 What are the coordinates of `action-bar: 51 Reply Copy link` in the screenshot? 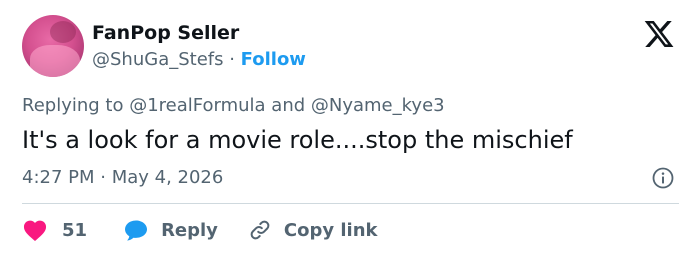 It's located at (200, 230).